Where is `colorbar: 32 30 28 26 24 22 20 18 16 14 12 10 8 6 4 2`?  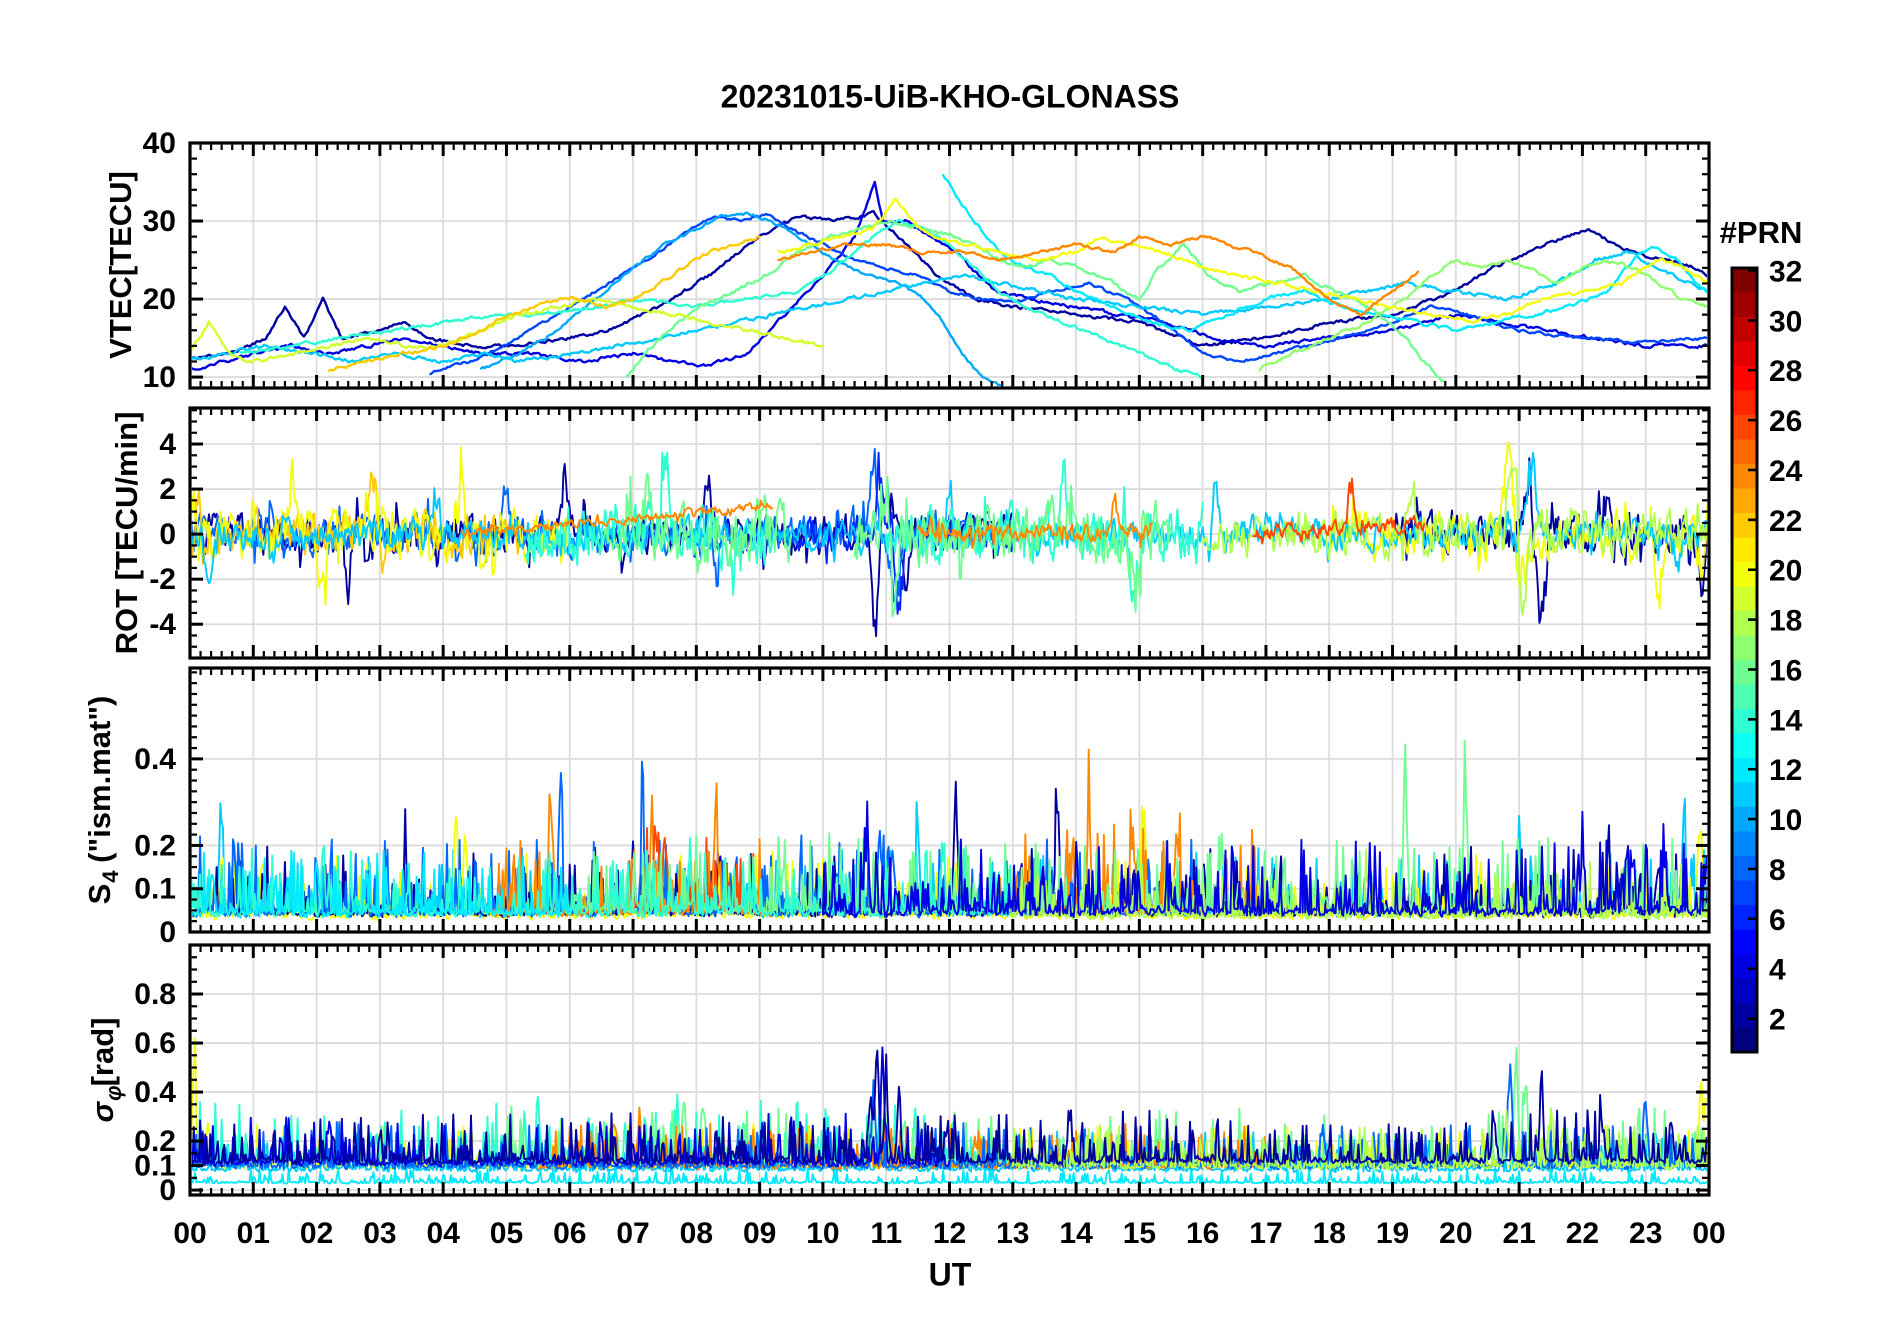 colorbar: 32 30 28 26 24 22 20 18 16 14 12 10 8 6 4 2 is located at coordinates (1766, 654).